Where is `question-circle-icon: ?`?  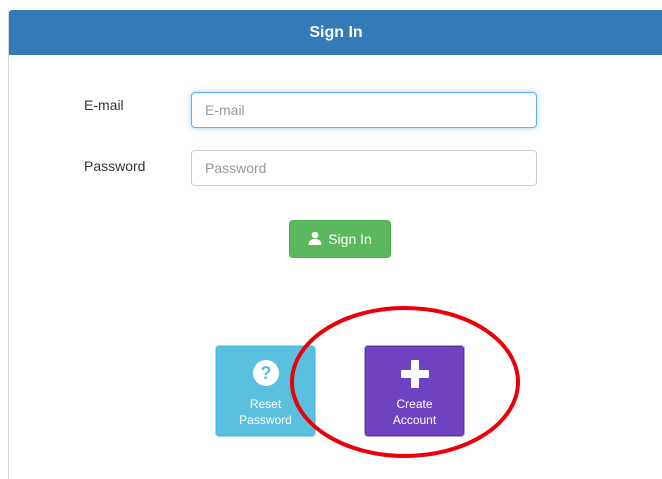 question-circle-icon: ? is located at coordinates (266, 374).